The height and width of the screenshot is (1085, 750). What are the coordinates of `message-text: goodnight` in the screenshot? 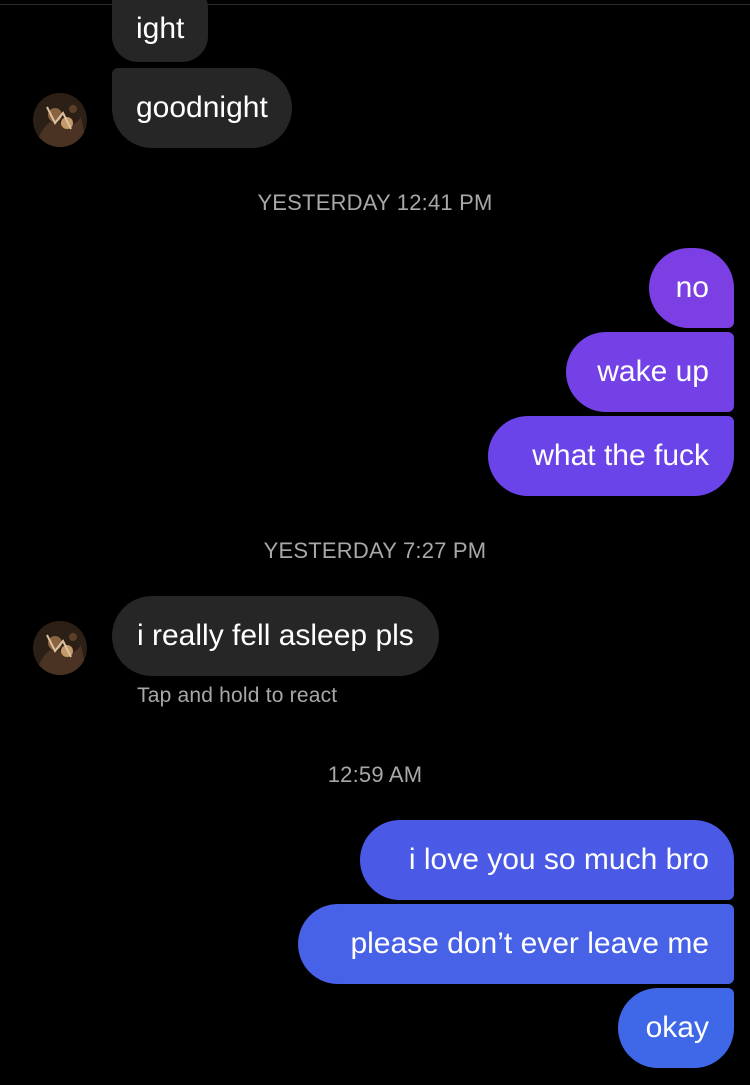 It's located at (202, 107).